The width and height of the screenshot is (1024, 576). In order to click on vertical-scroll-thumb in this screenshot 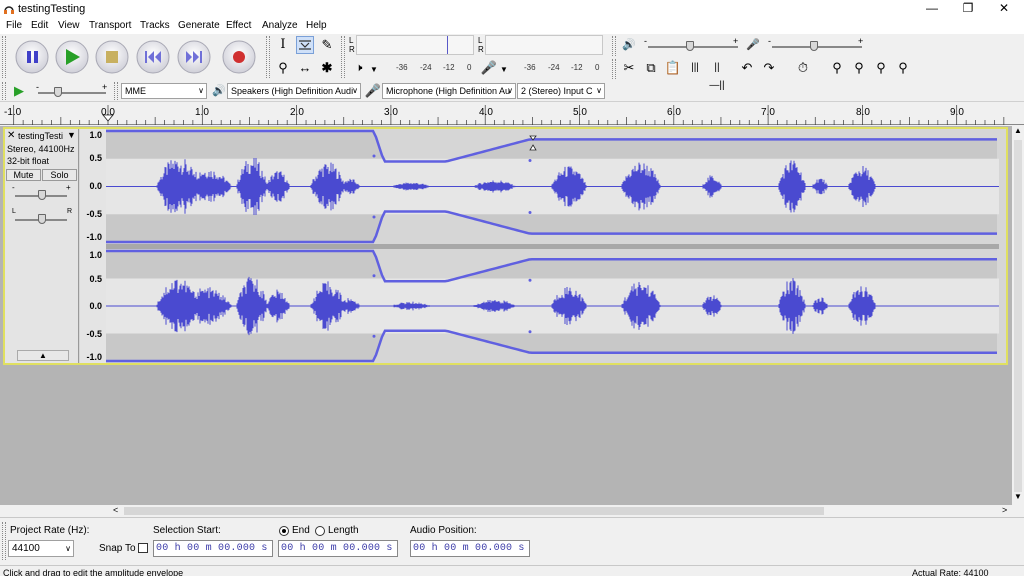, I will do `click(1018, 316)`.